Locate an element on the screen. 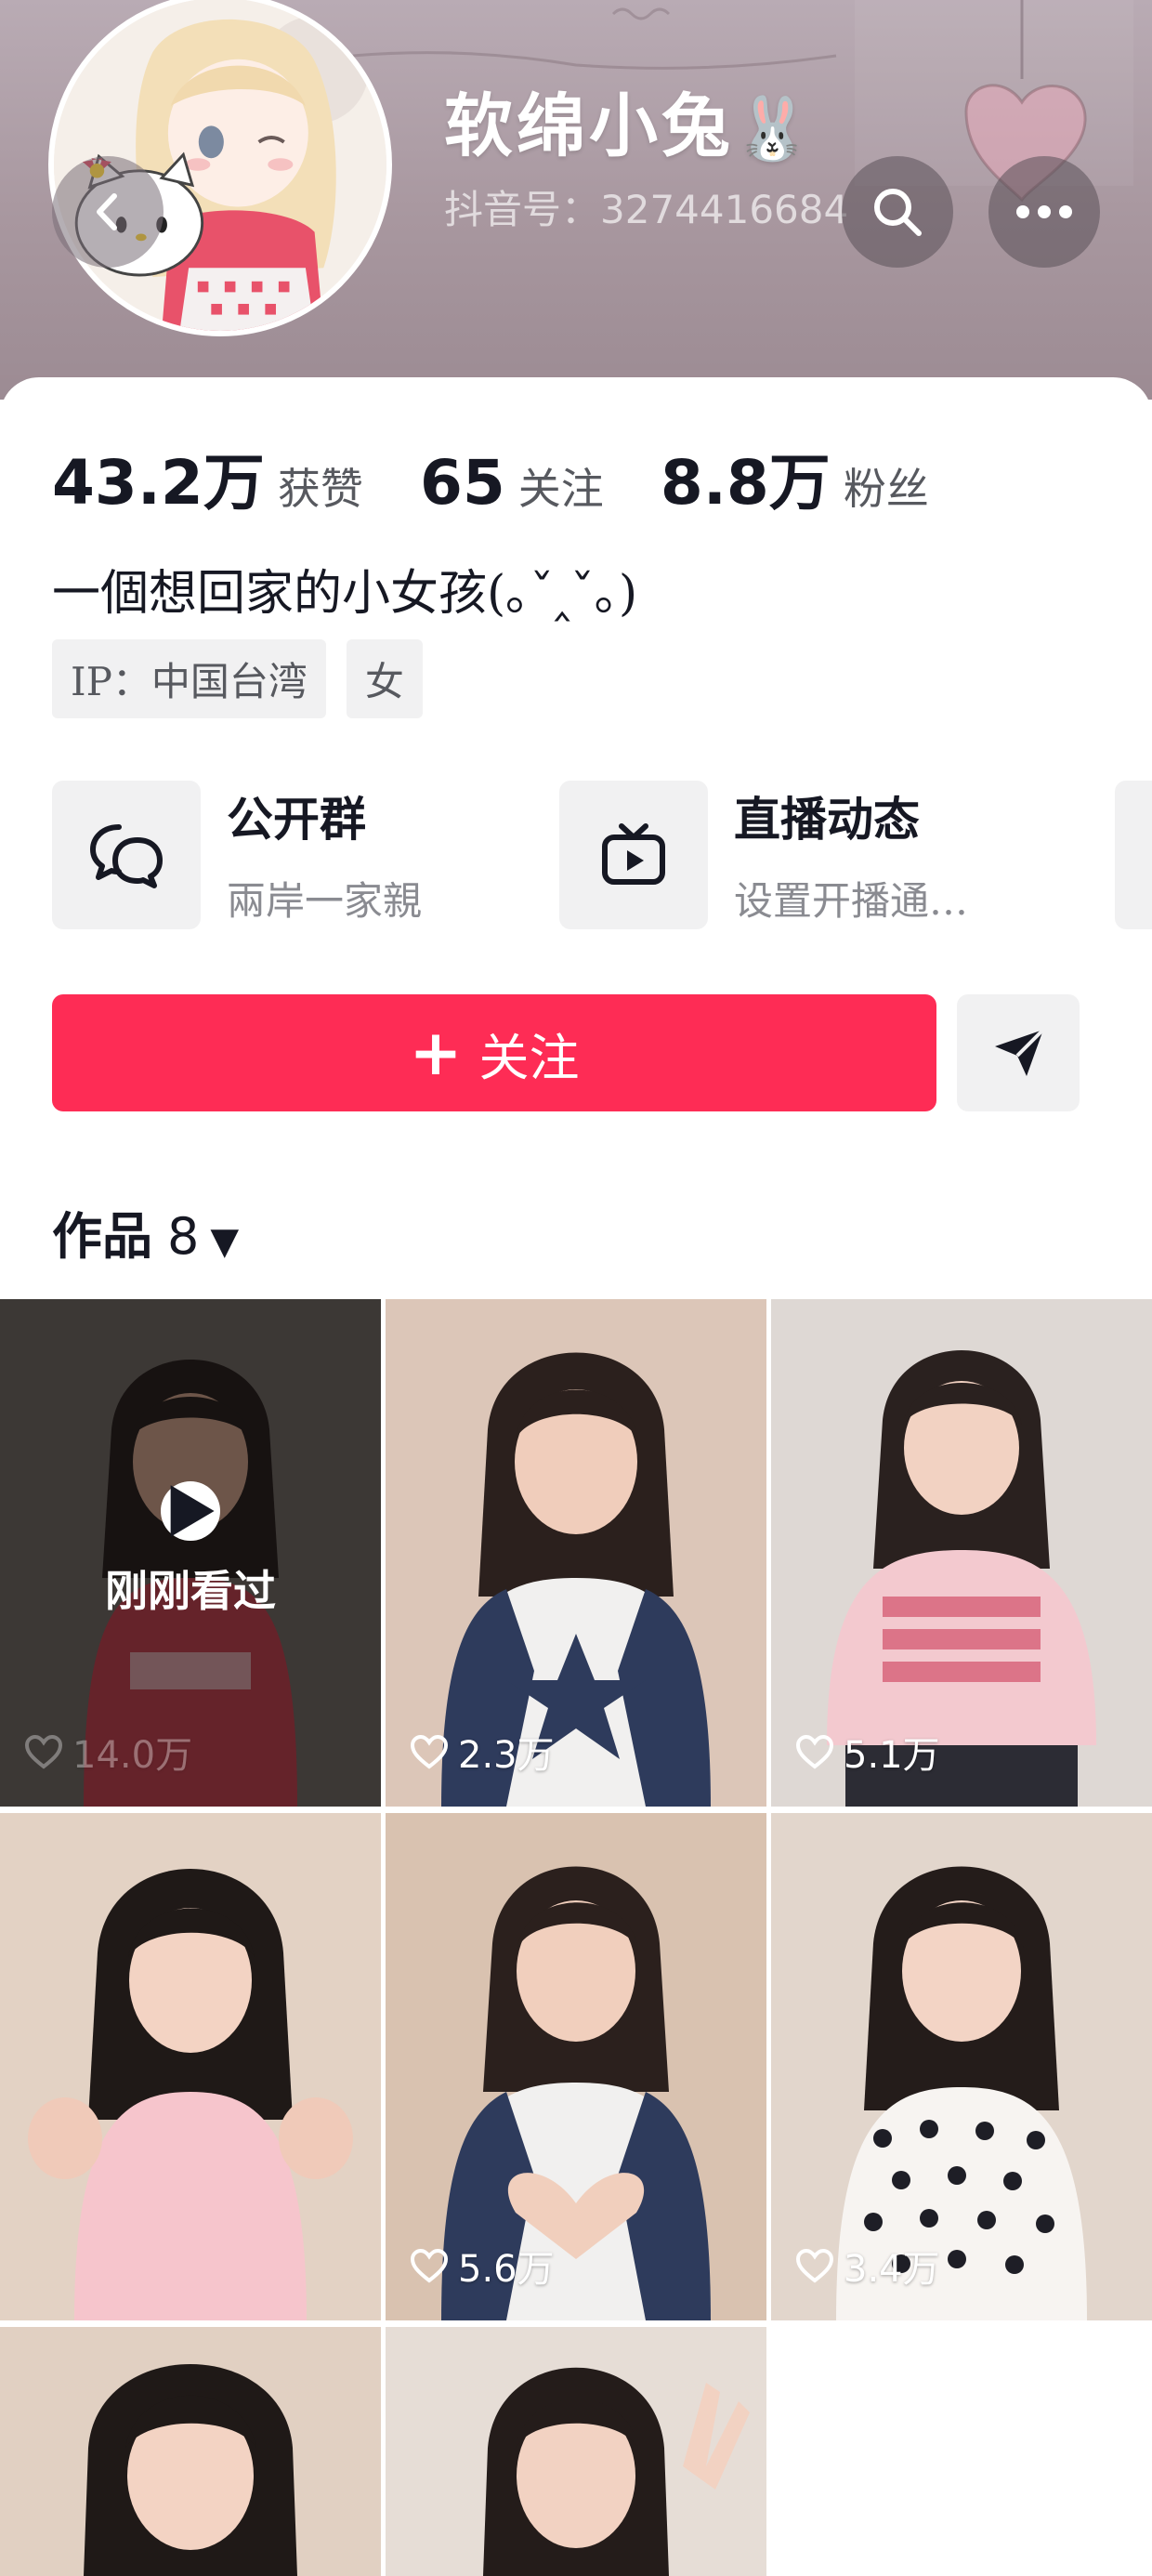  video-like-count: 3.4万 is located at coordinates (867, 2266).